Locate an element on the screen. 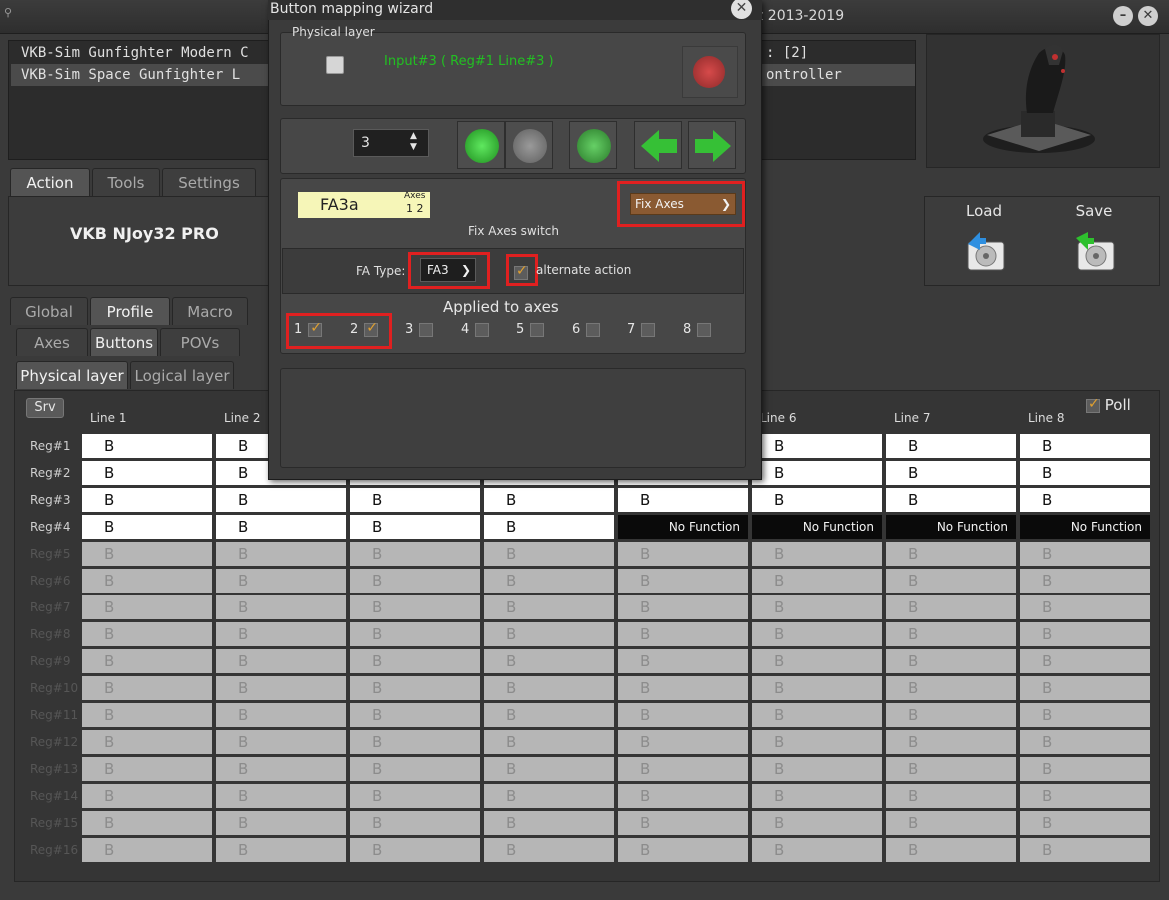 The image size is (1169, 900). next-button is located at coordinates (712, 145).